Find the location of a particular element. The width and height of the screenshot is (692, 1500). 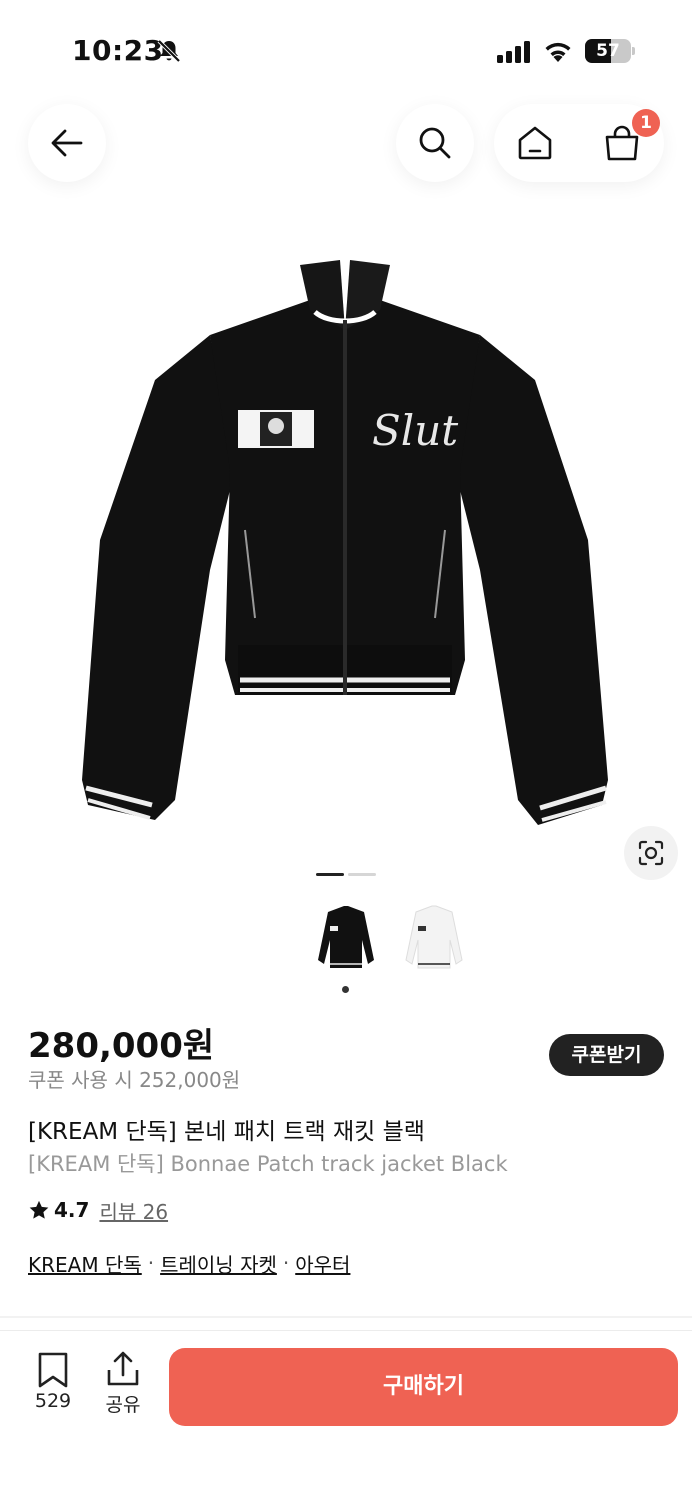

search-icon is located at coordinates (435, 143).